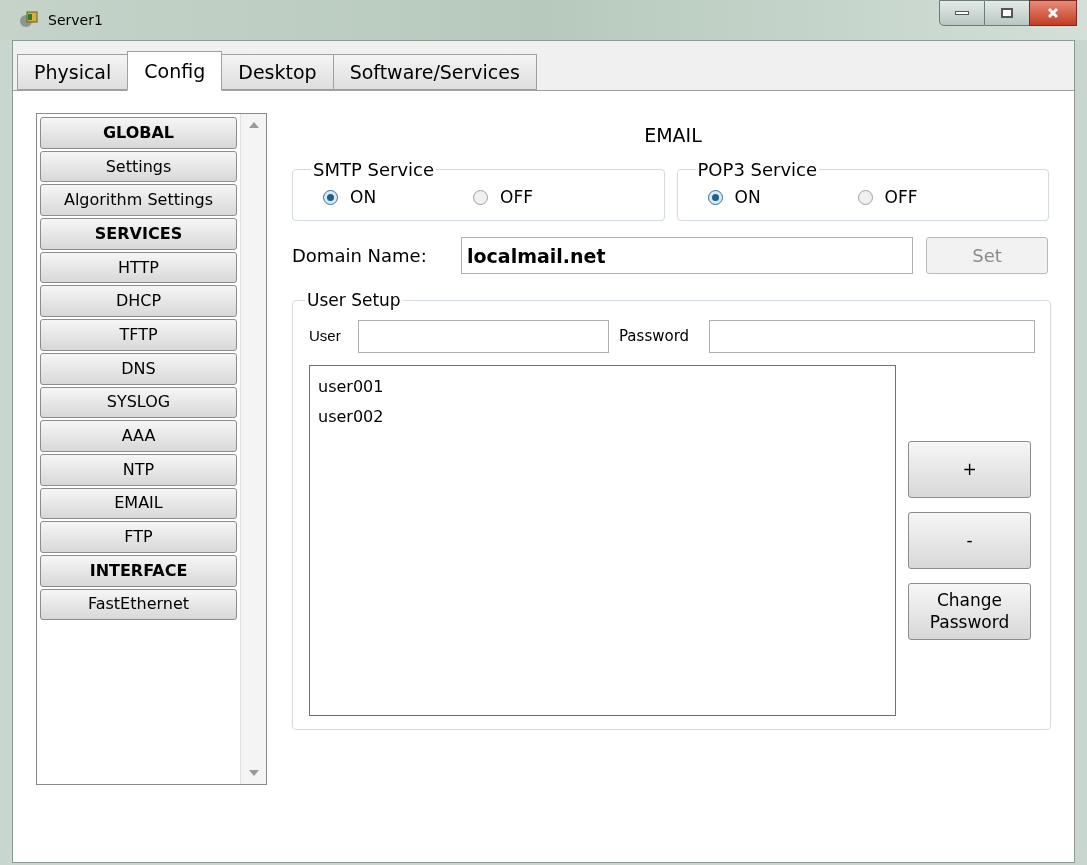  I want to click on sidebar-item: EMAIL, so click(138, 503).